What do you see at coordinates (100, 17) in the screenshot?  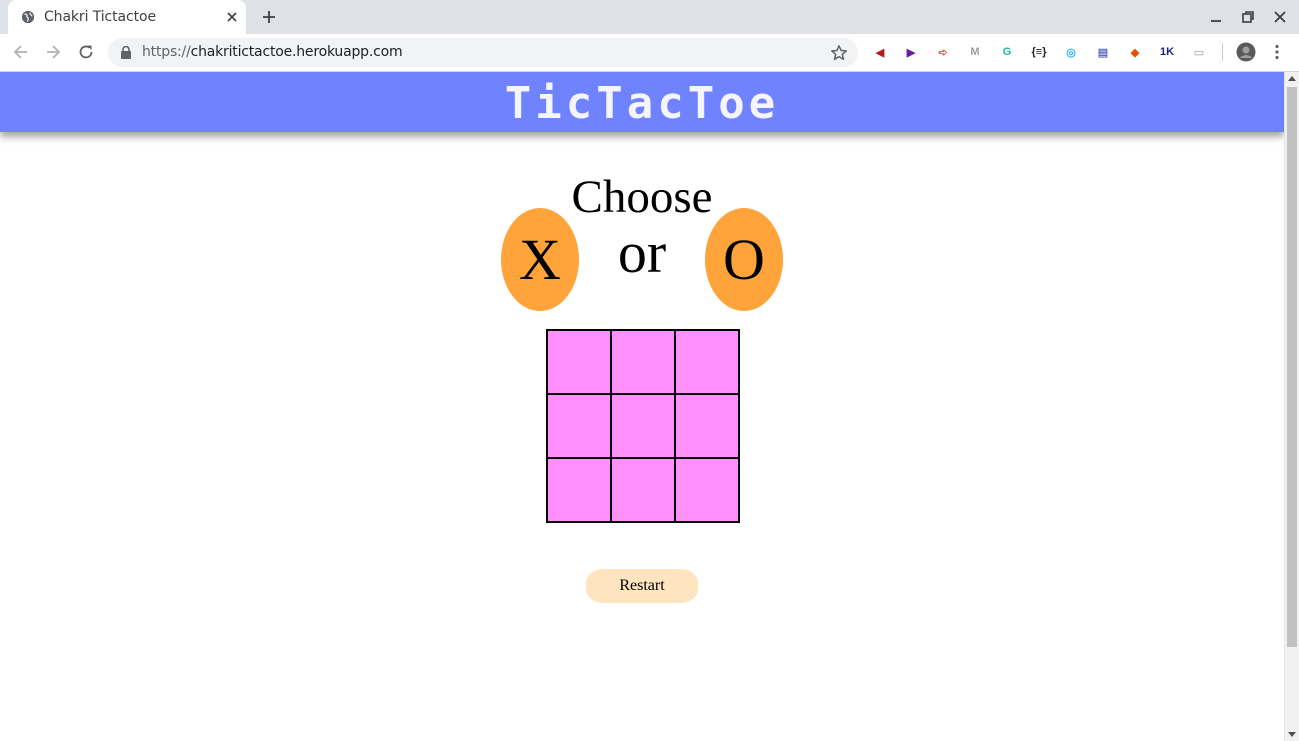 I see `tab-title: Chakri Tictactoe` at bounding box center [100, 17].